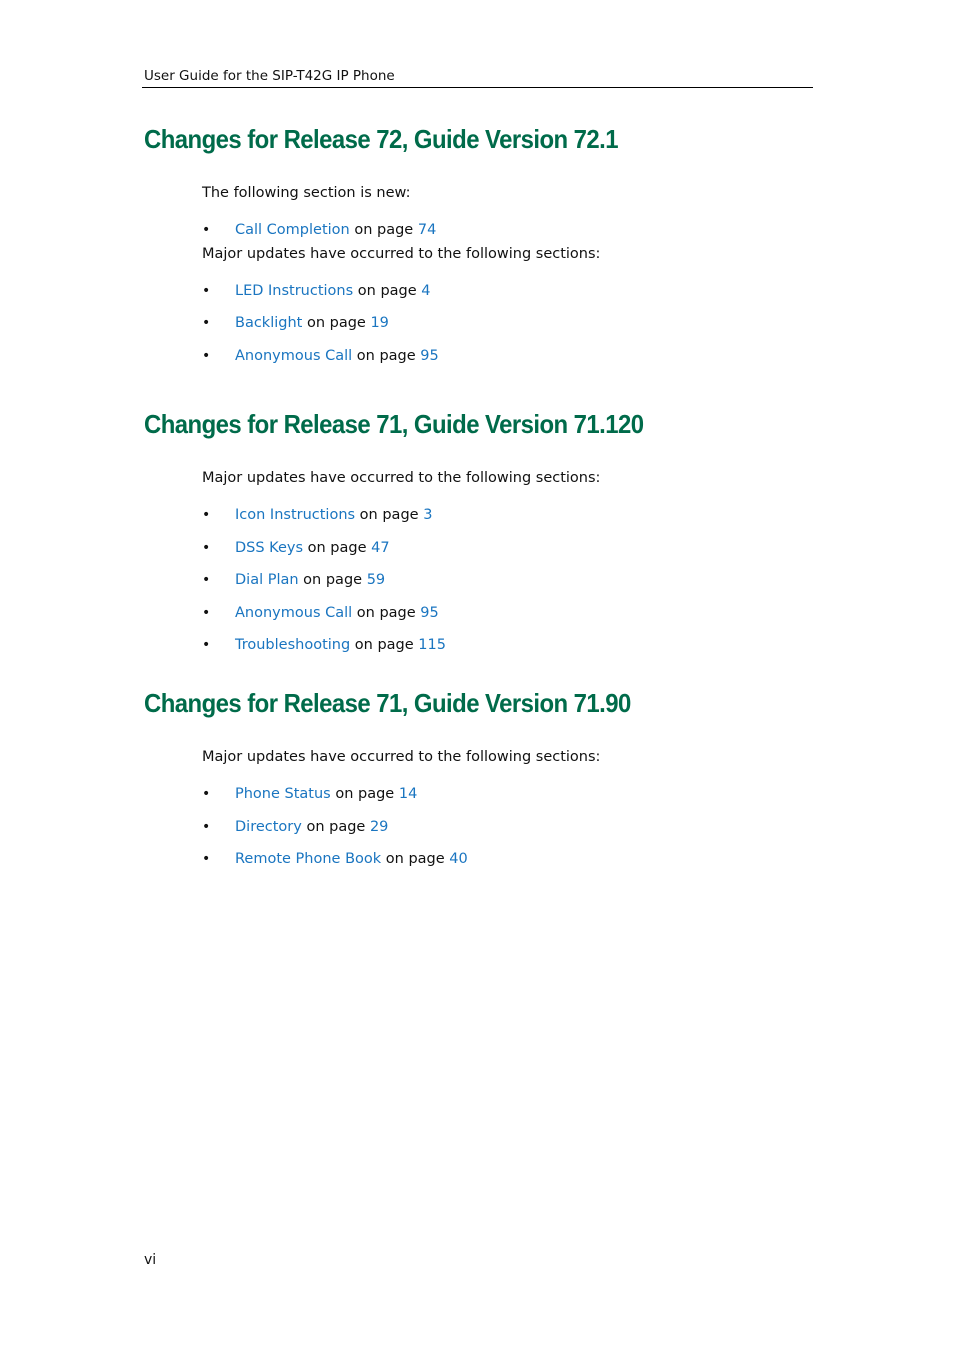 The image size is (954, 1350). What do you see at coordinates (295, 515) in the screenshot?
I see `section-link: Icon Instructions` at bounding box center [295, 515].